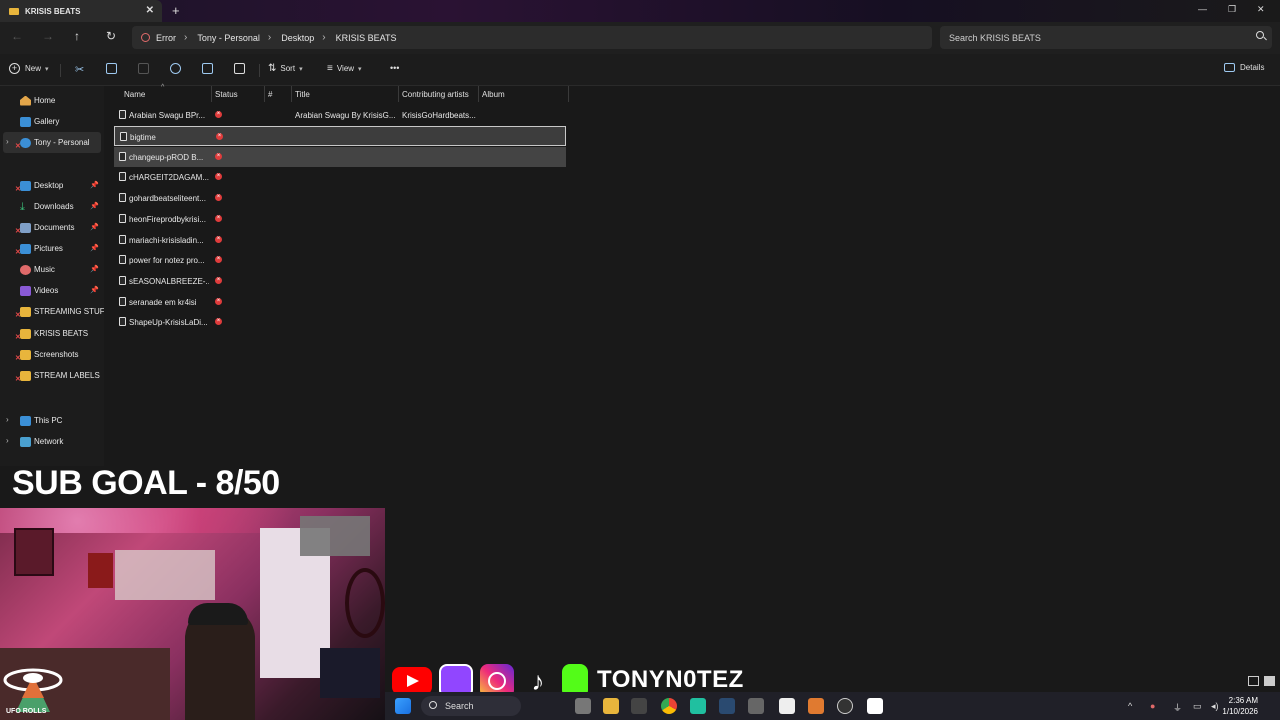 This screenshot has height=720, width=1280. I want to click on share-icon, so click(207, 68).